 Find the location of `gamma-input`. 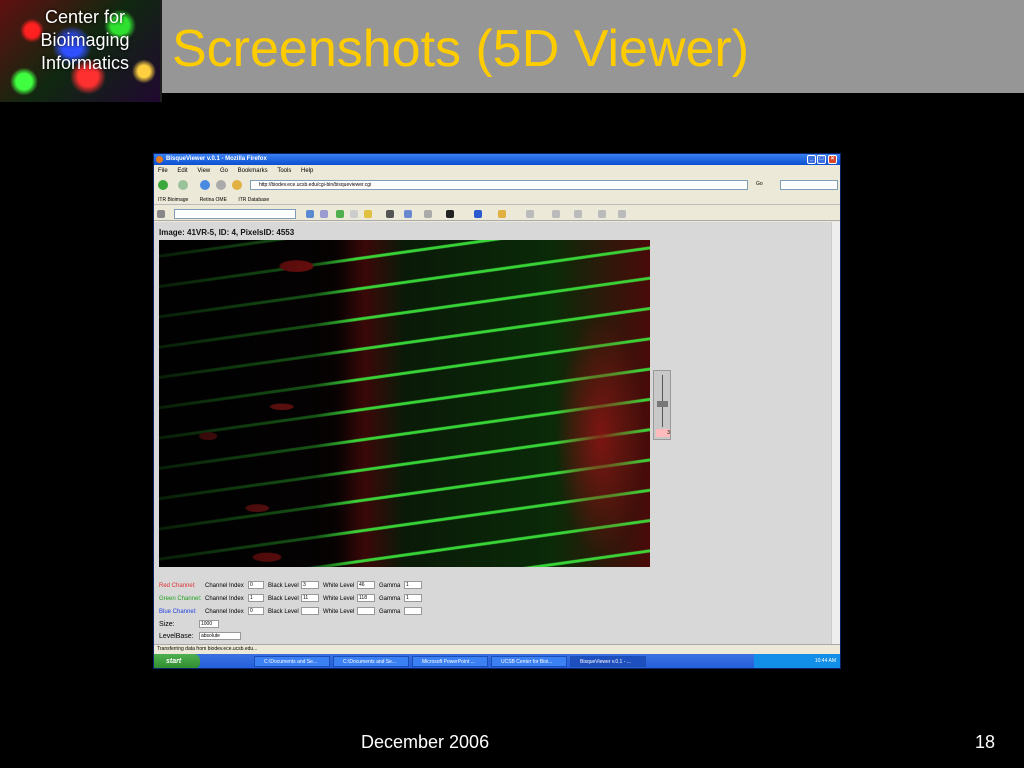

gamma-input is located at coordinates (413, 611).